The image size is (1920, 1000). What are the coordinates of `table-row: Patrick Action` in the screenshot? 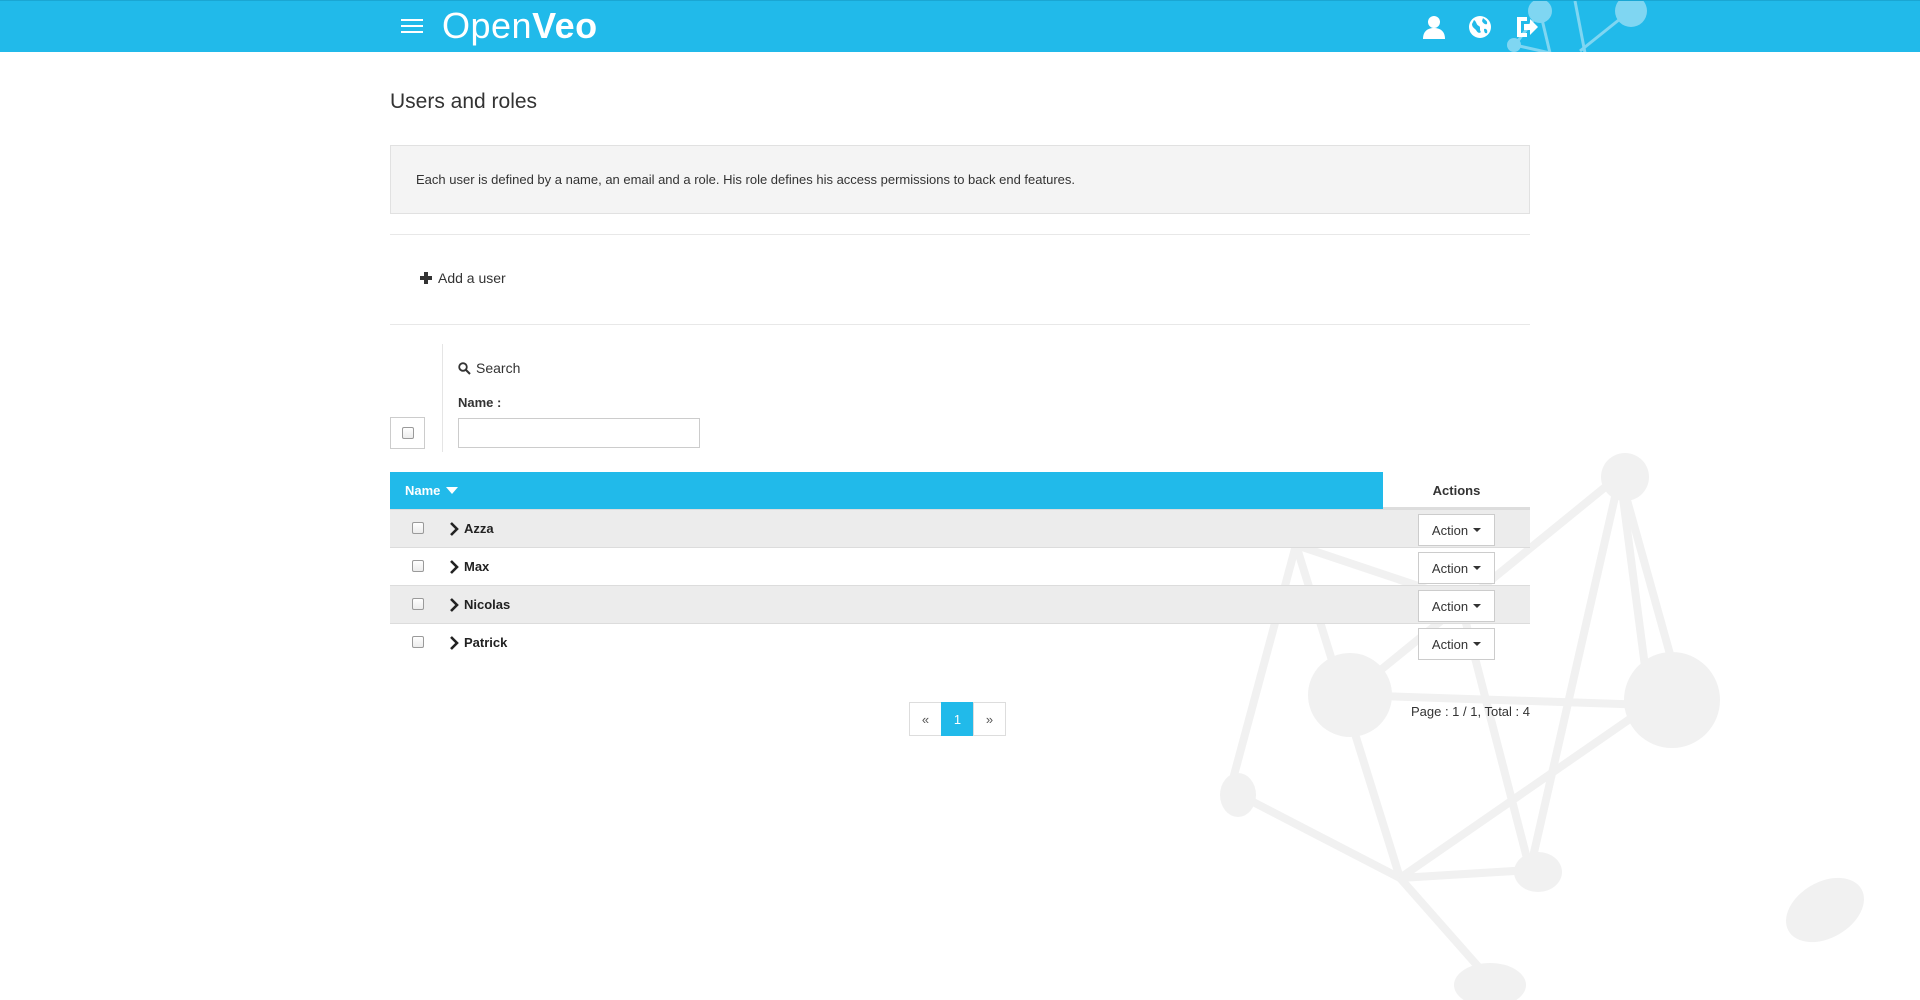 It's located at (960, 642).